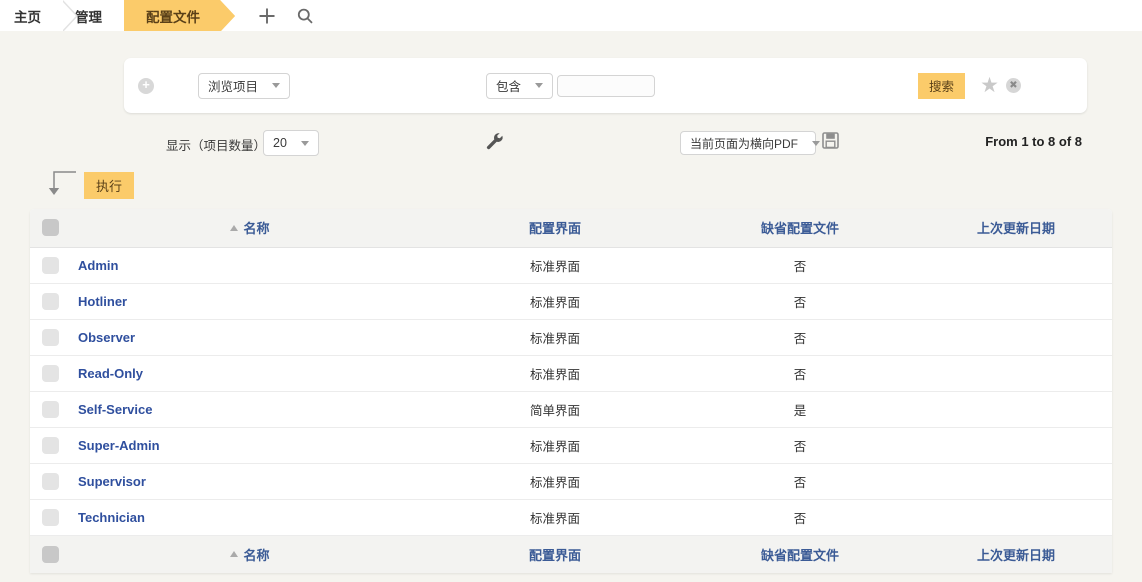  I want to click on search-field-select: 浏览项目, so click(244, 85).